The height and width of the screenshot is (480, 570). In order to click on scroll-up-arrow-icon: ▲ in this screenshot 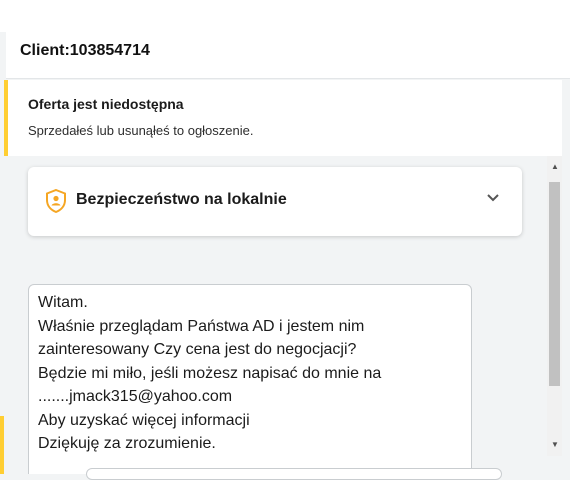, I will do `click(555, 166)`.